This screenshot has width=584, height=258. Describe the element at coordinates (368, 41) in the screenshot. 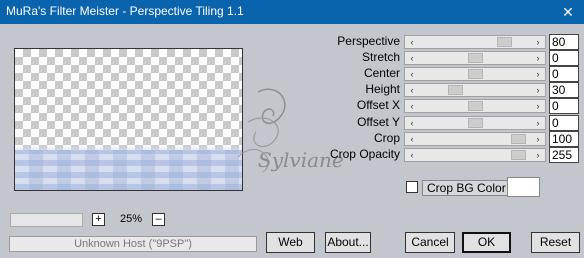

I see `perspective-label: Perspective` at that location.